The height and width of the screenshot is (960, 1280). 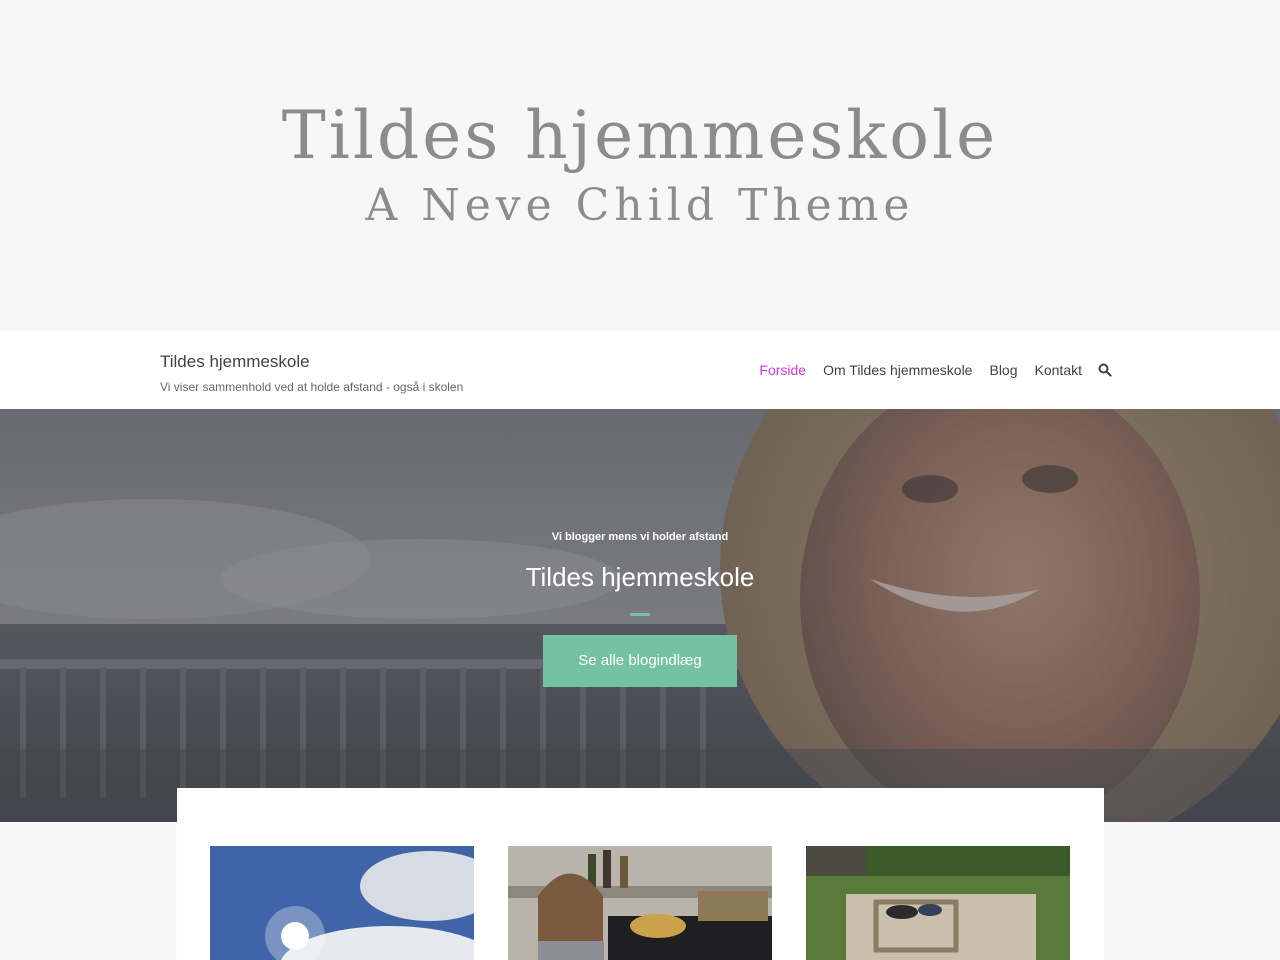 I want to click on hero-divider, so click(x=640, y=614).